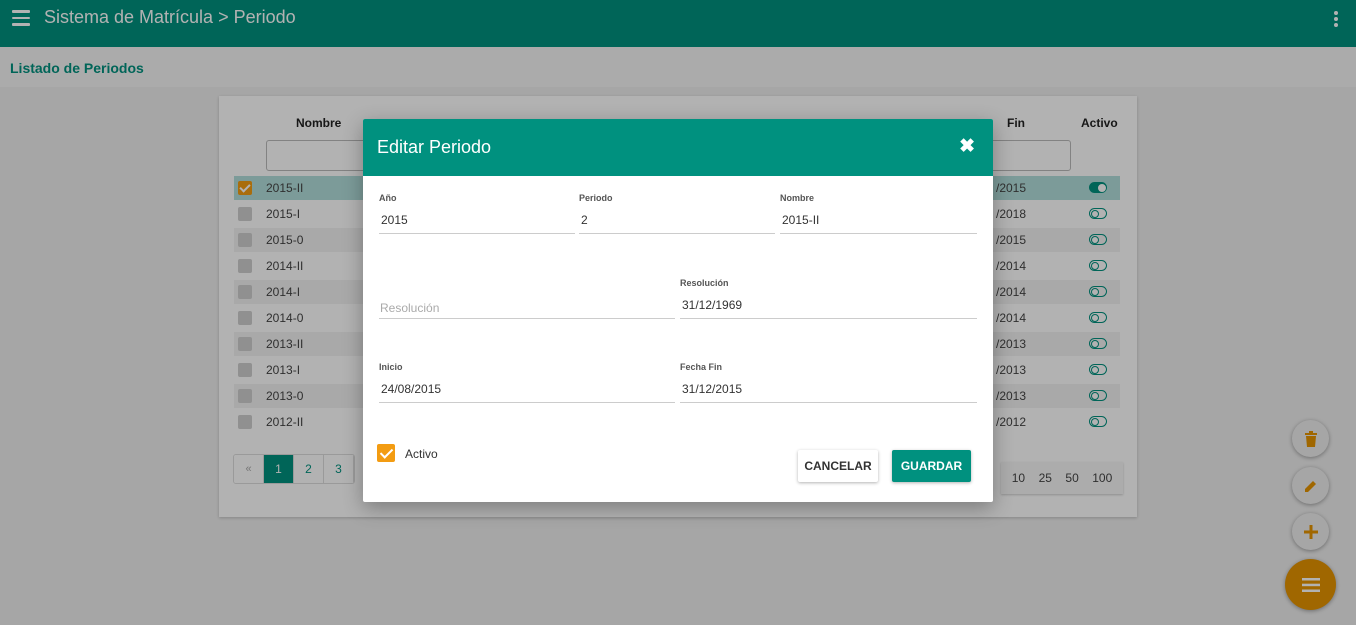 The width and height of the screenshot is (1356, 625). I want to click on fecha-fin-field: Fecha Fin 31/12/2015, so click(828, 382).